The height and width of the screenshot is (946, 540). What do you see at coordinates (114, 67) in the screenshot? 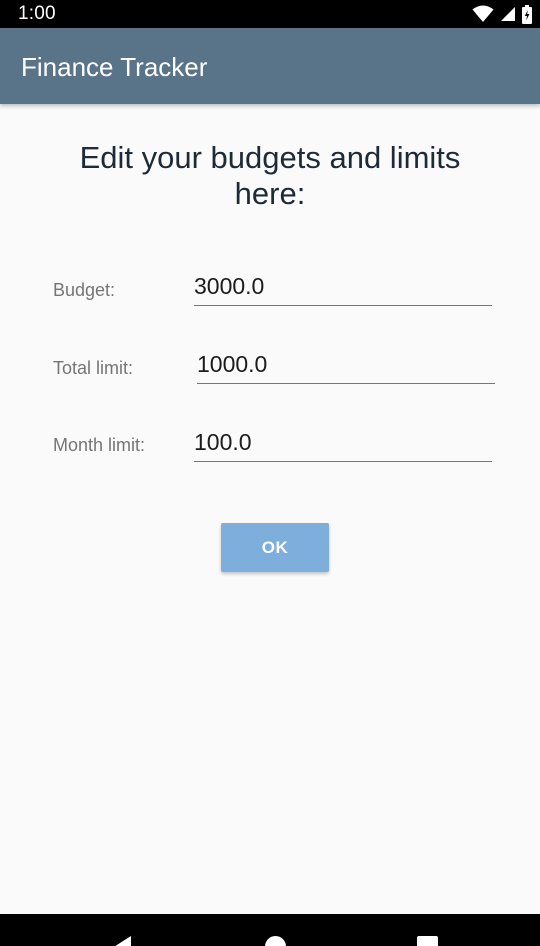
I see `app-title: Finance Tracker` at bounding box center [114, 67].